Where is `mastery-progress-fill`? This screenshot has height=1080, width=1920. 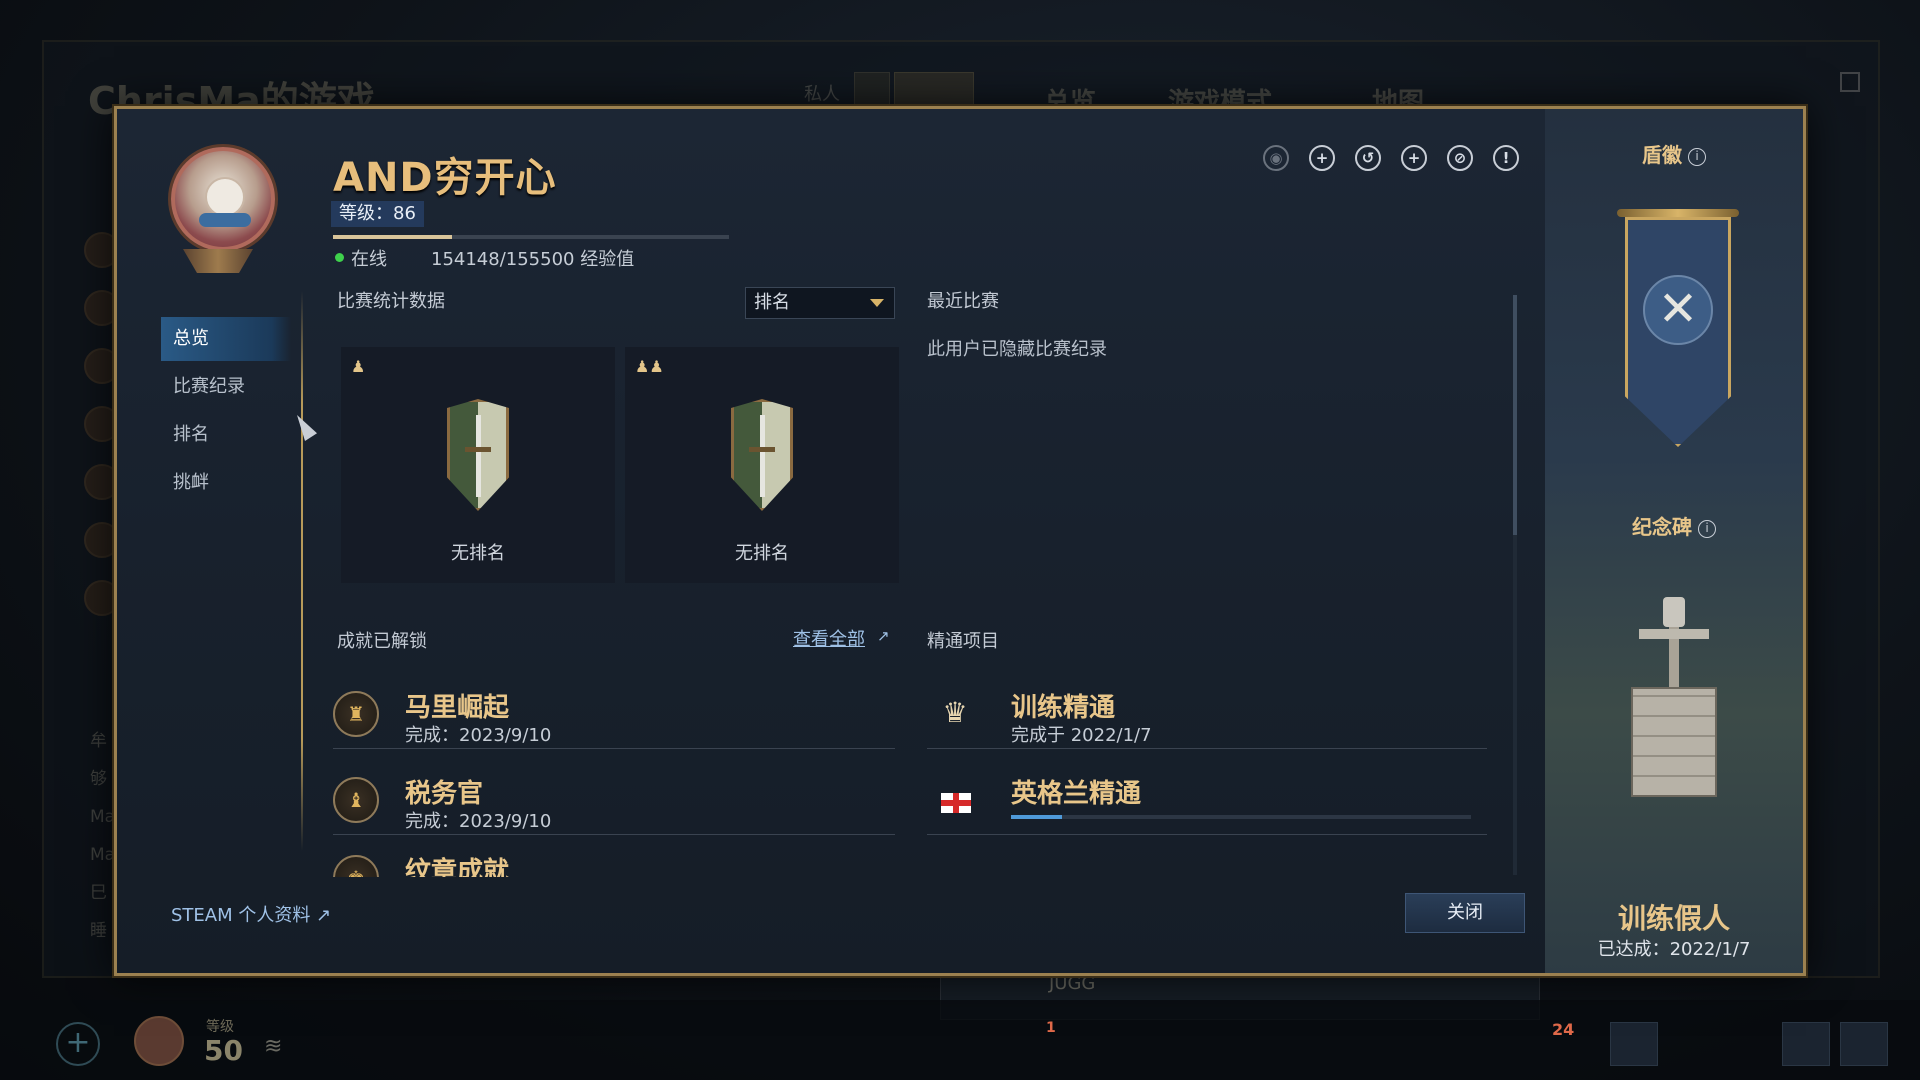 mastery-progress-fill is located at coordinates (1036, 817).